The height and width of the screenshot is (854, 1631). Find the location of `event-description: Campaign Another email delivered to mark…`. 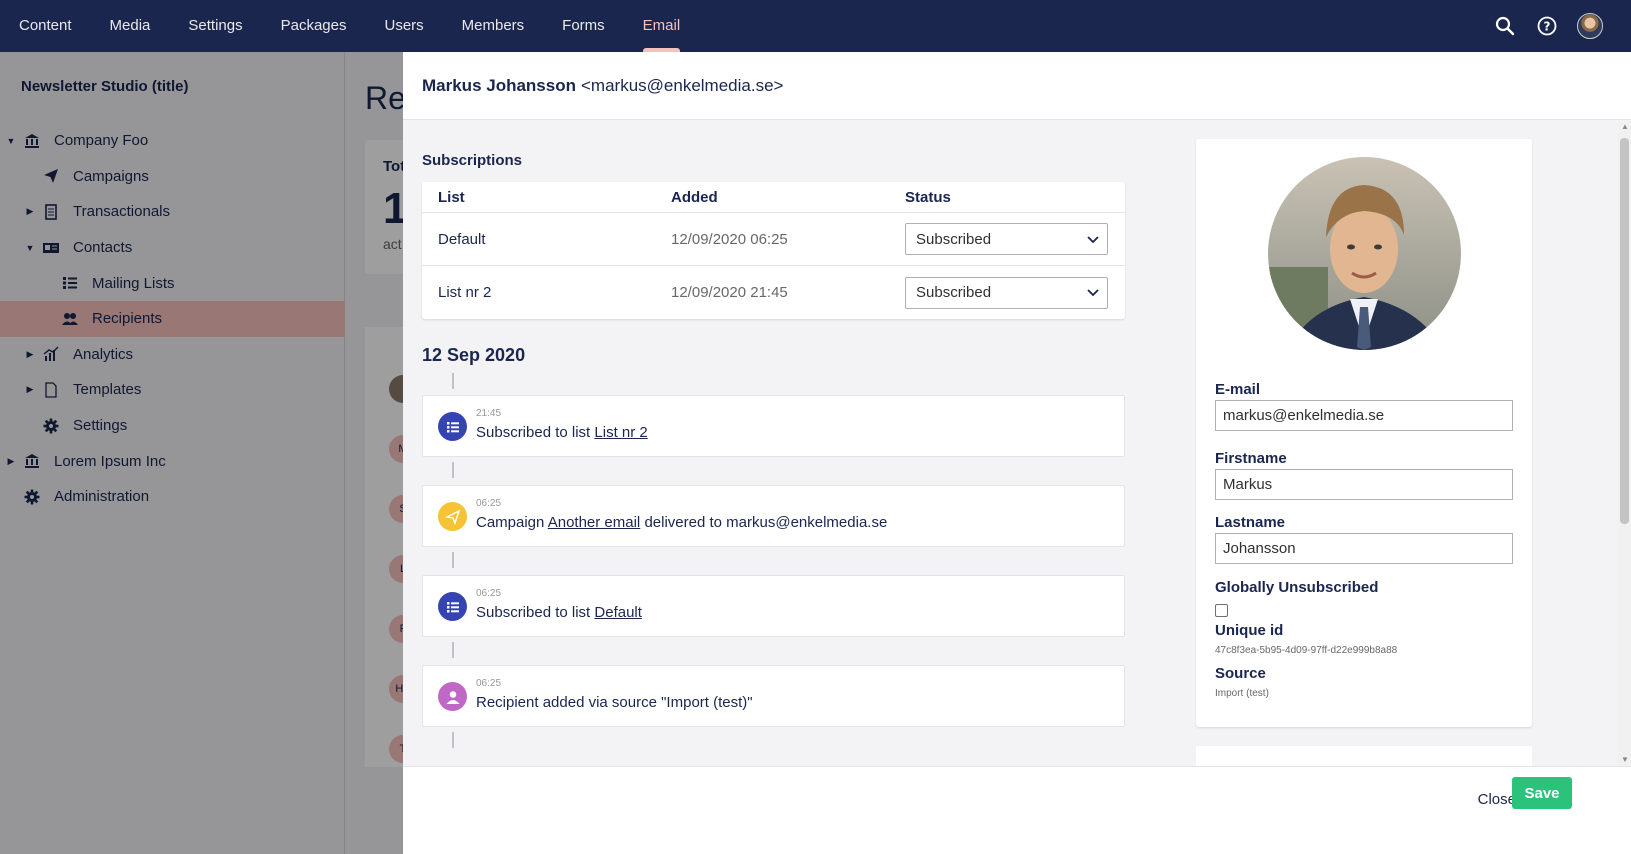

event-description: Campaign Another email delivered to mark… is located at coordinates (681, 522).